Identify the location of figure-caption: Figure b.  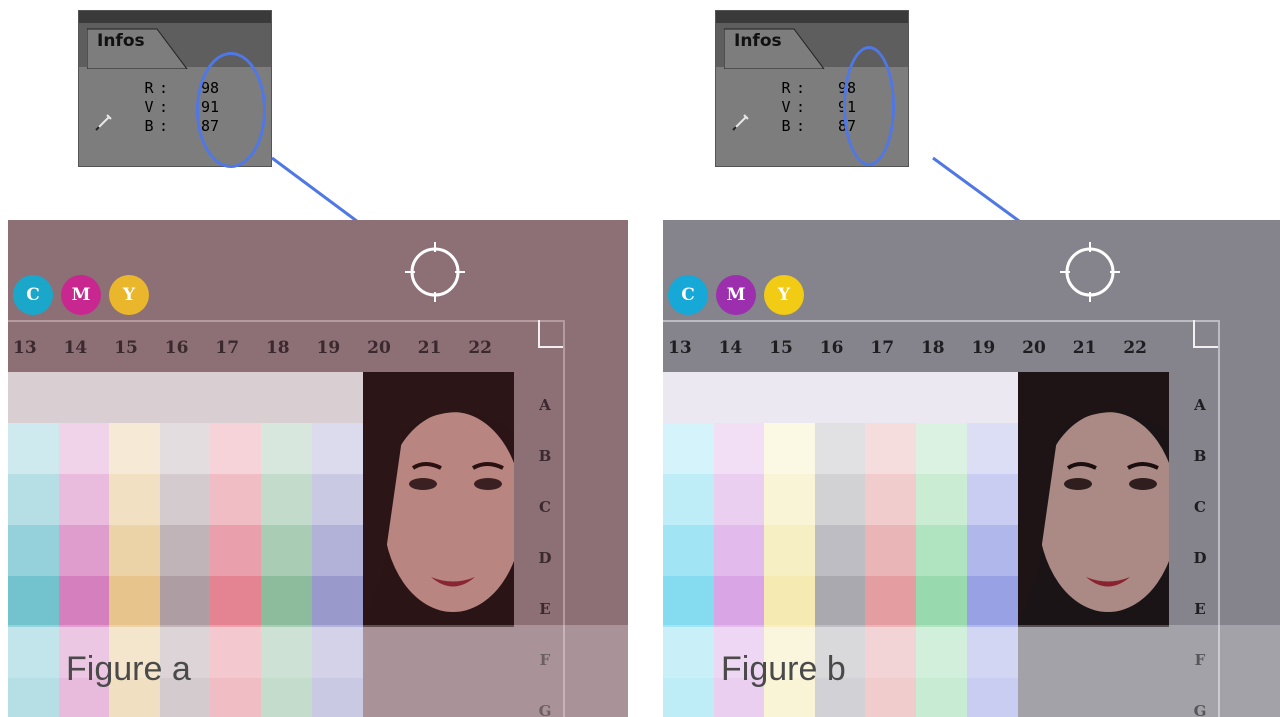
(783, 669).